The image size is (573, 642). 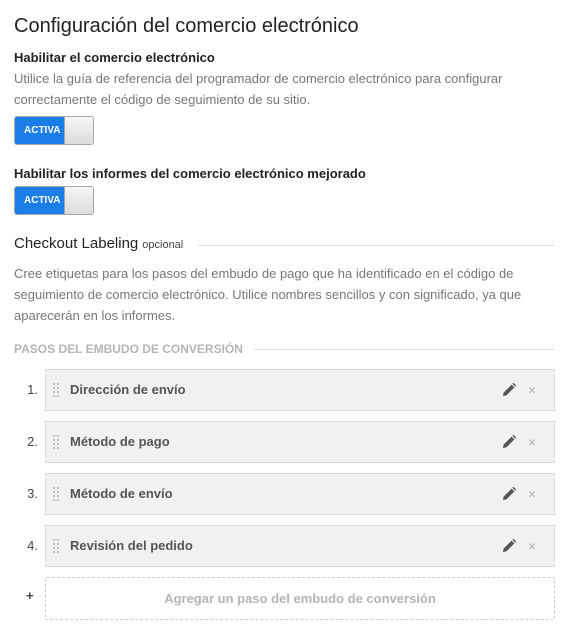 I want to click on step-label: Método de envío, so click(x=121, y=493).